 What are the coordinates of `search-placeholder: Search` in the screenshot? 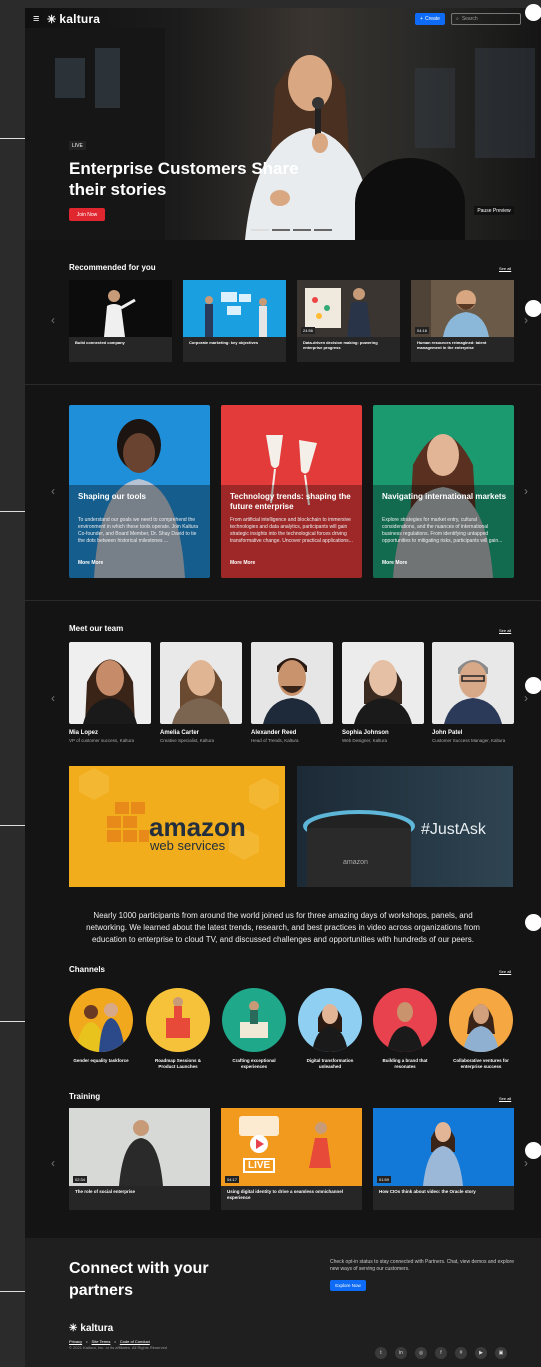 It's located at (469, 19).